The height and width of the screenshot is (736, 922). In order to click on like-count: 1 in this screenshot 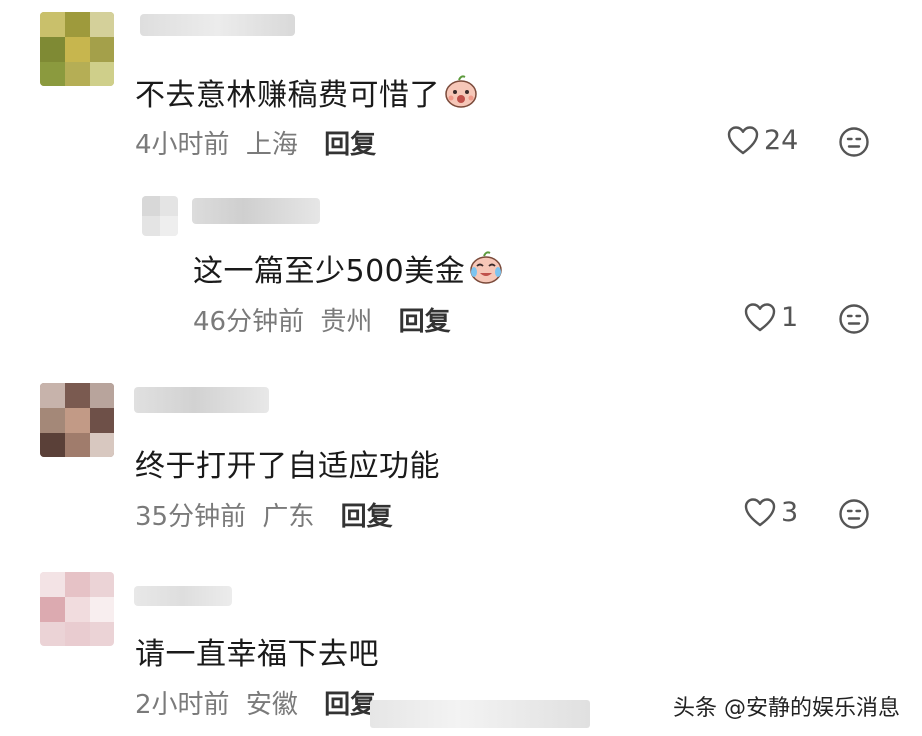, I will do `click(790, 317)`.